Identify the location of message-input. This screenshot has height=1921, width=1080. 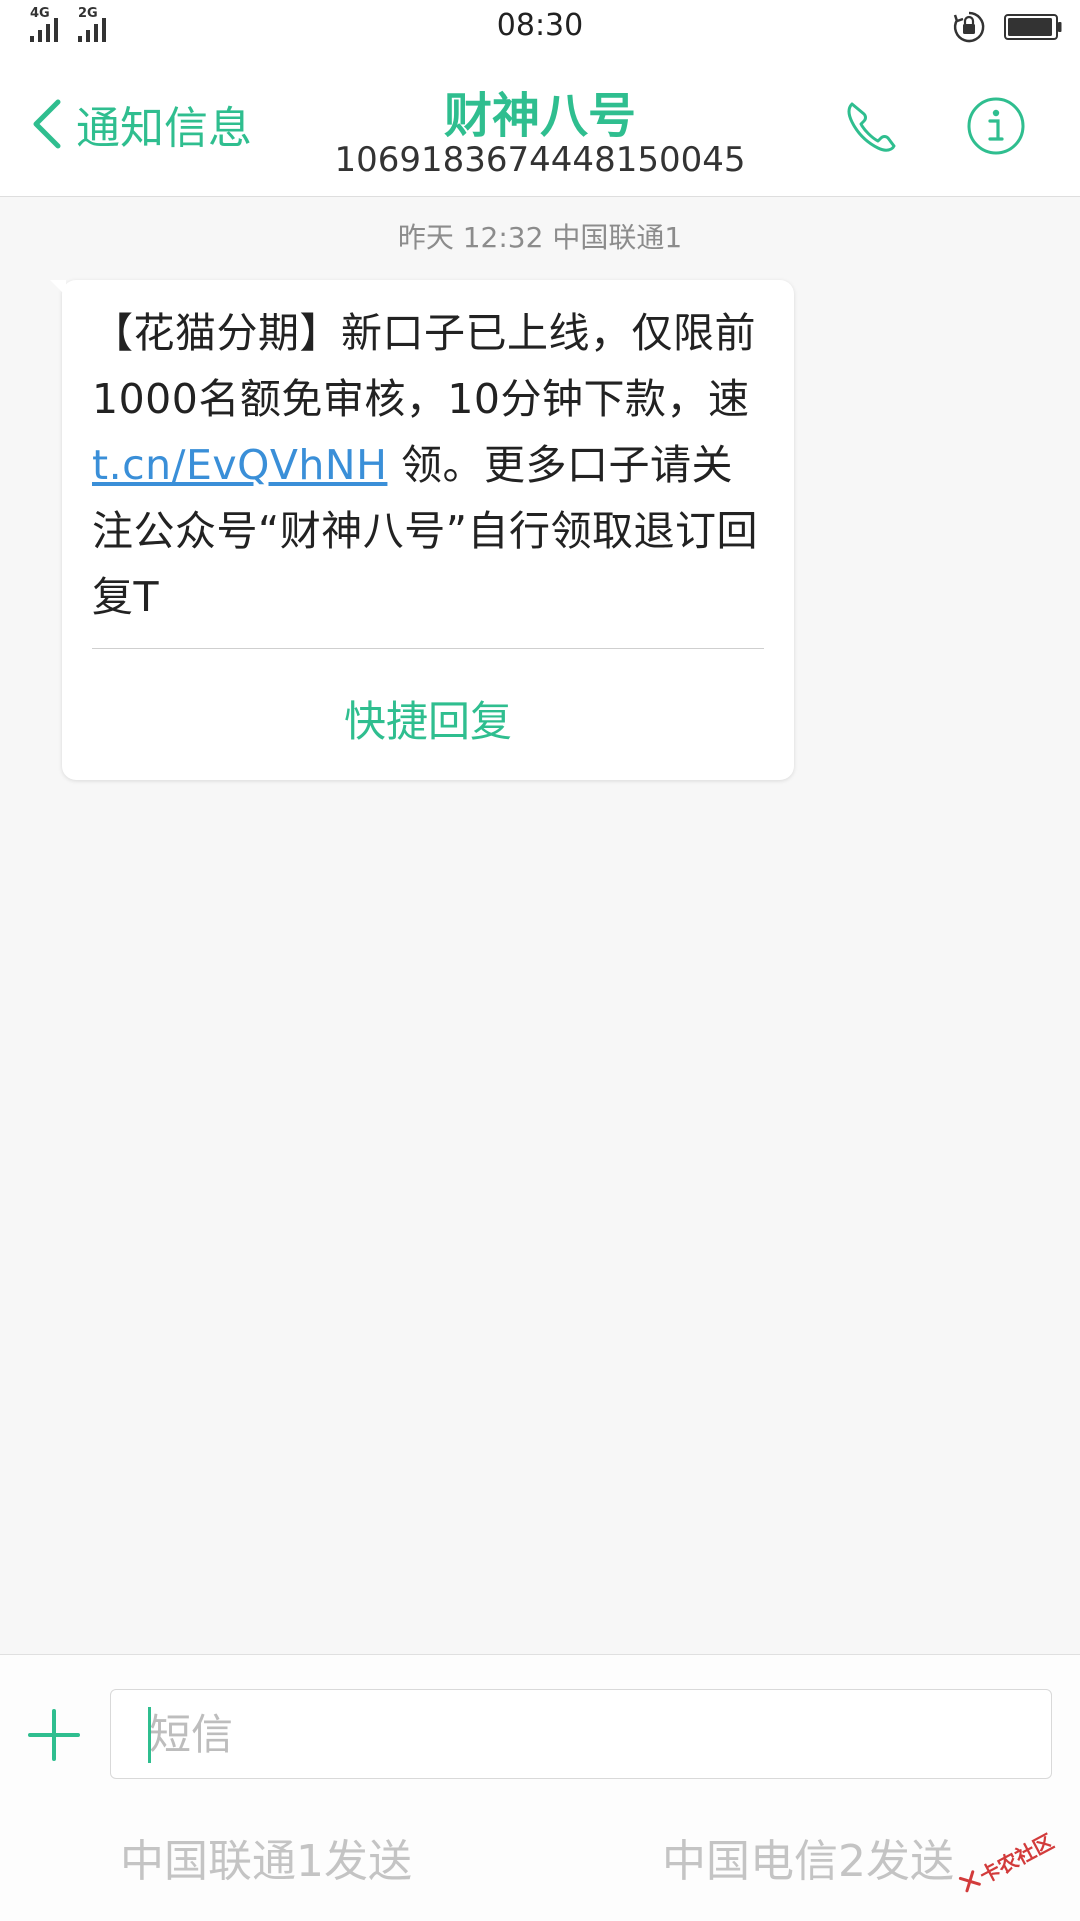
(581, 1734).